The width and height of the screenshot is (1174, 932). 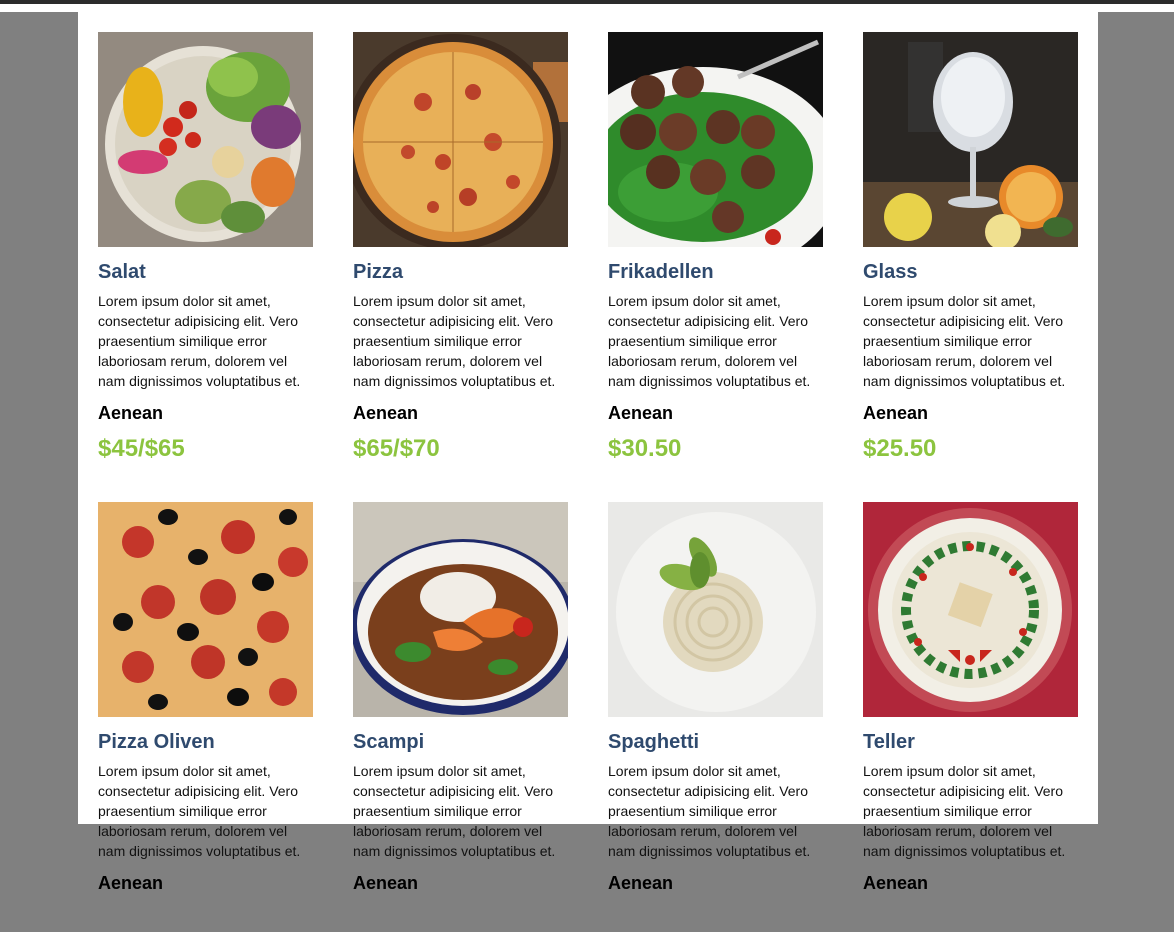 What do you see at coordinates (587, 8) in the screenshot?
I see `top-strip` at bounding box center [587, 8].